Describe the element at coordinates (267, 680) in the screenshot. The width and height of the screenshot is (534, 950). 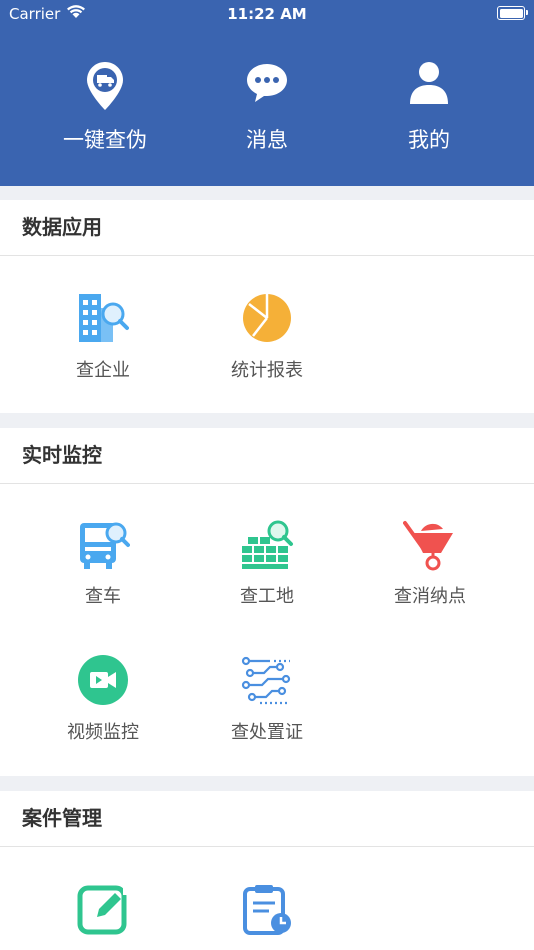
I see `circuit-icon` at that location.